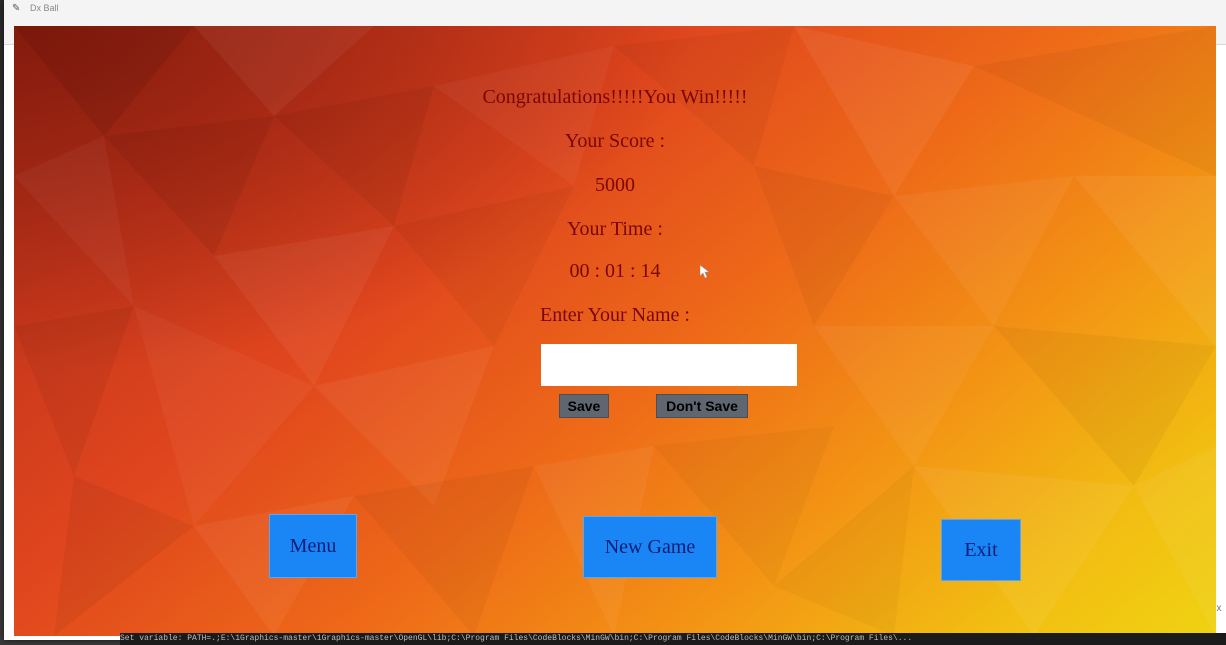  Describe the element at coordinates (1219, 608) in the screenshot. I see `background-close-icon: x` at that location.